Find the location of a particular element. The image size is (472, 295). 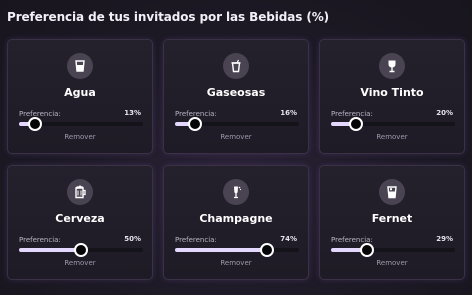

drink-name: Champagne is located at coordinates (236, 218).